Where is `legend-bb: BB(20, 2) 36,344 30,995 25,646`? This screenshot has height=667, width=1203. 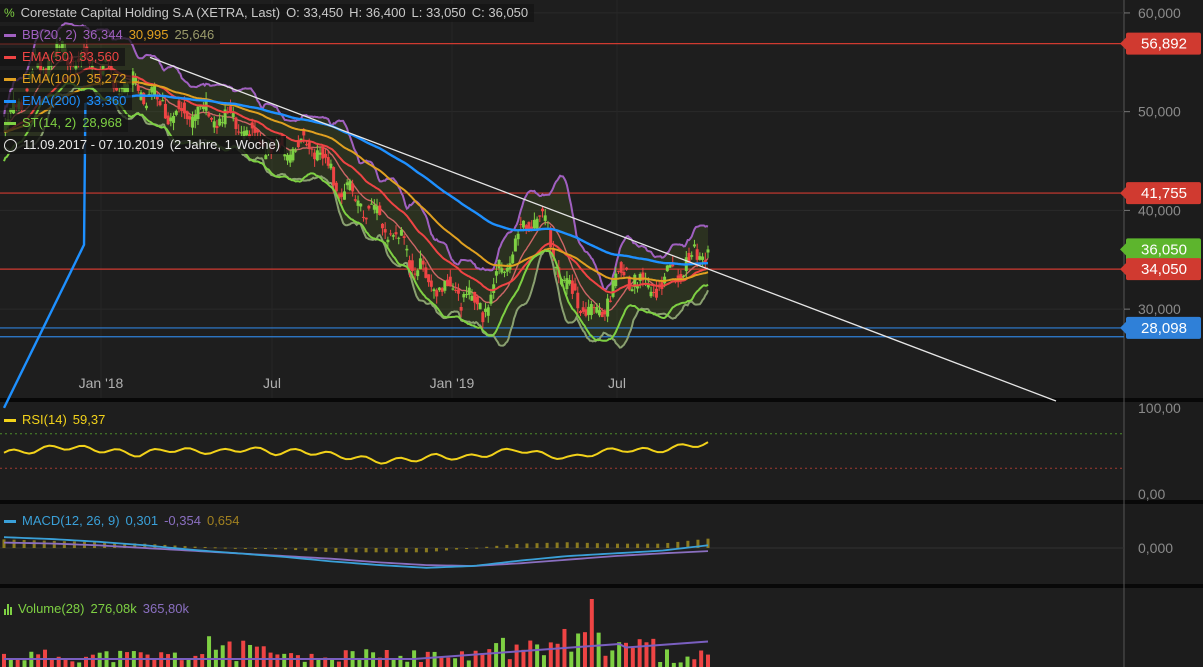
legend-bb: BB(20, 2) 36,344 30,995 25,646 is located at coordinates (110, 35).